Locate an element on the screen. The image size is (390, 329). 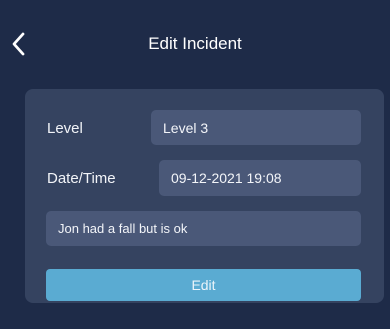
level-label: Level is located at coordinates (65, 128).